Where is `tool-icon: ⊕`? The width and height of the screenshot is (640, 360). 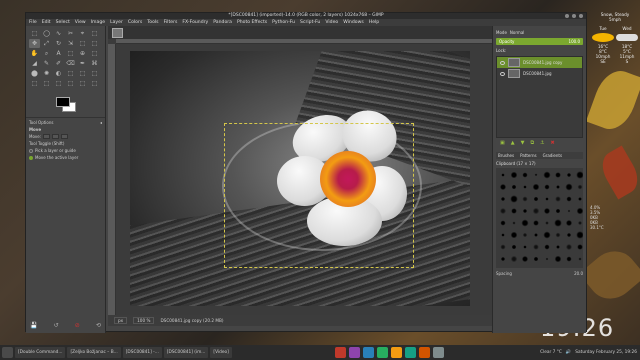 tool-icon: ⊕ is located at coordinates (82, 53).